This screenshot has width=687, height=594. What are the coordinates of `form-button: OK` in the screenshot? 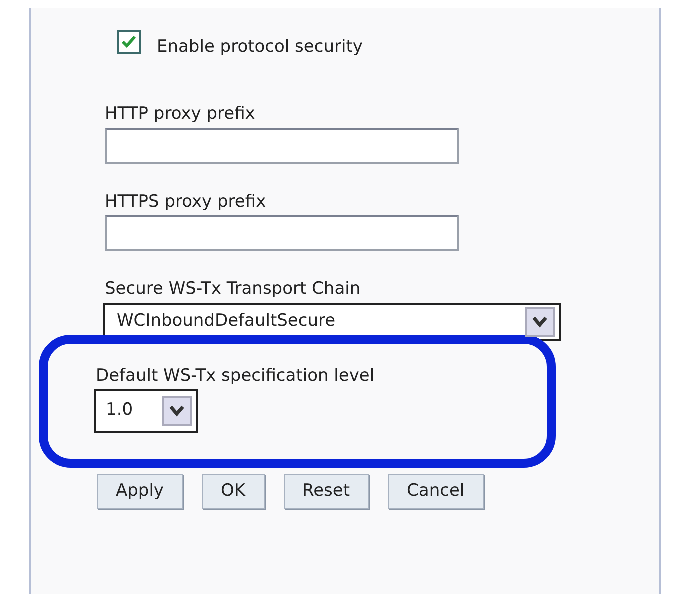 It's located at (233, 491).